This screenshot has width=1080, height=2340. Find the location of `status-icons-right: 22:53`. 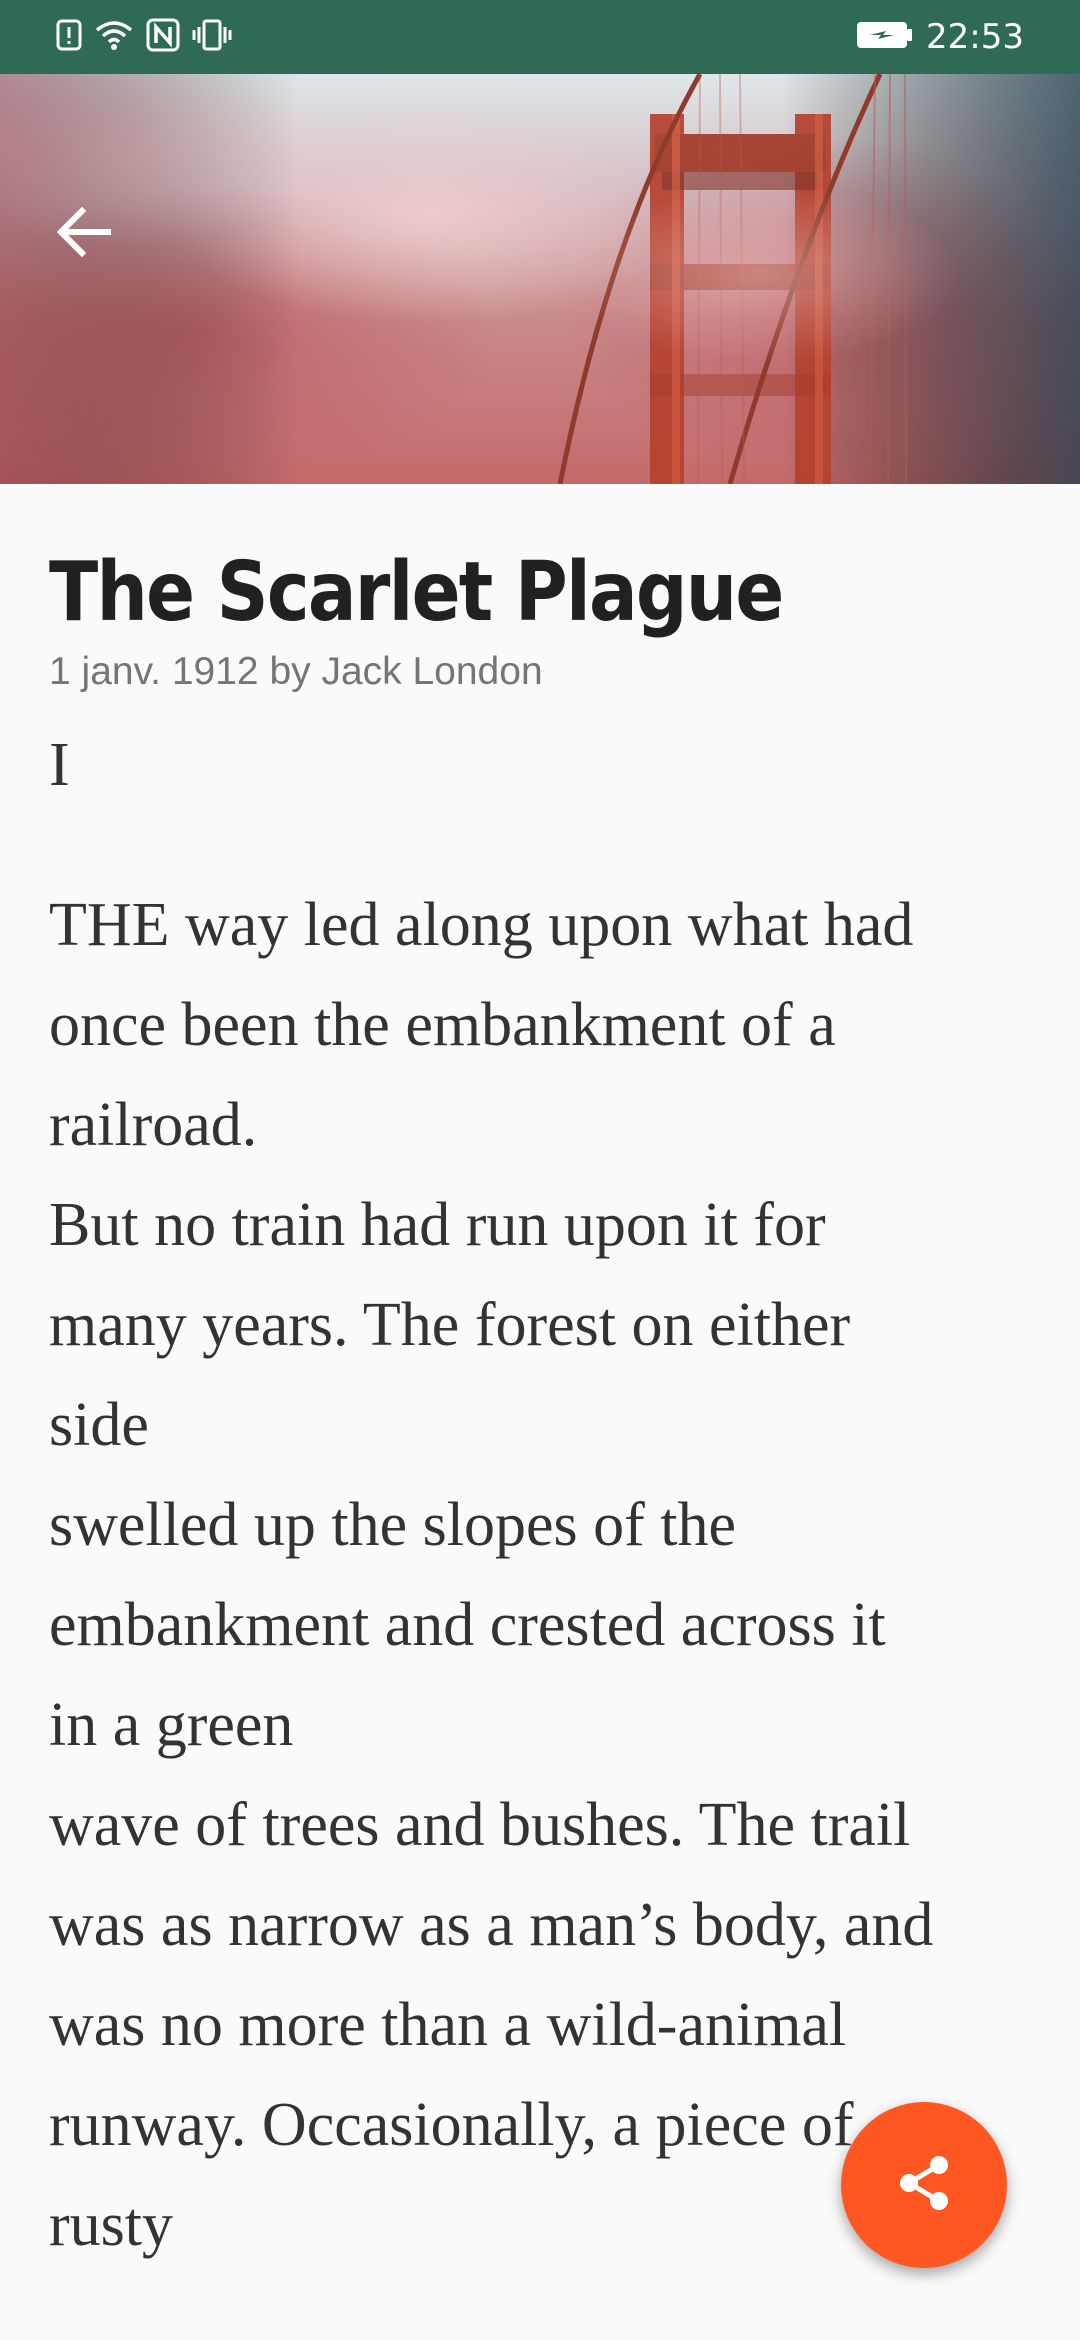

status-icons-right: 22:53 is located at coordinates (940, 37).